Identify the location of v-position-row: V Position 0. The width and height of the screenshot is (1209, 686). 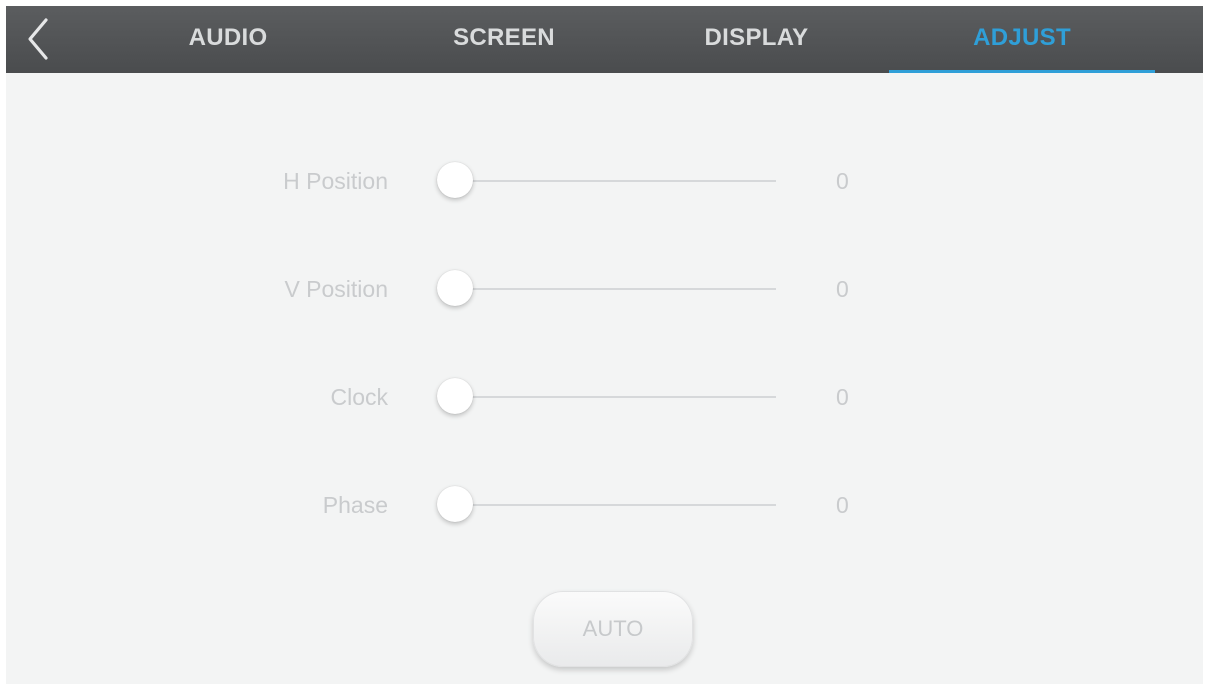
(604, 289).